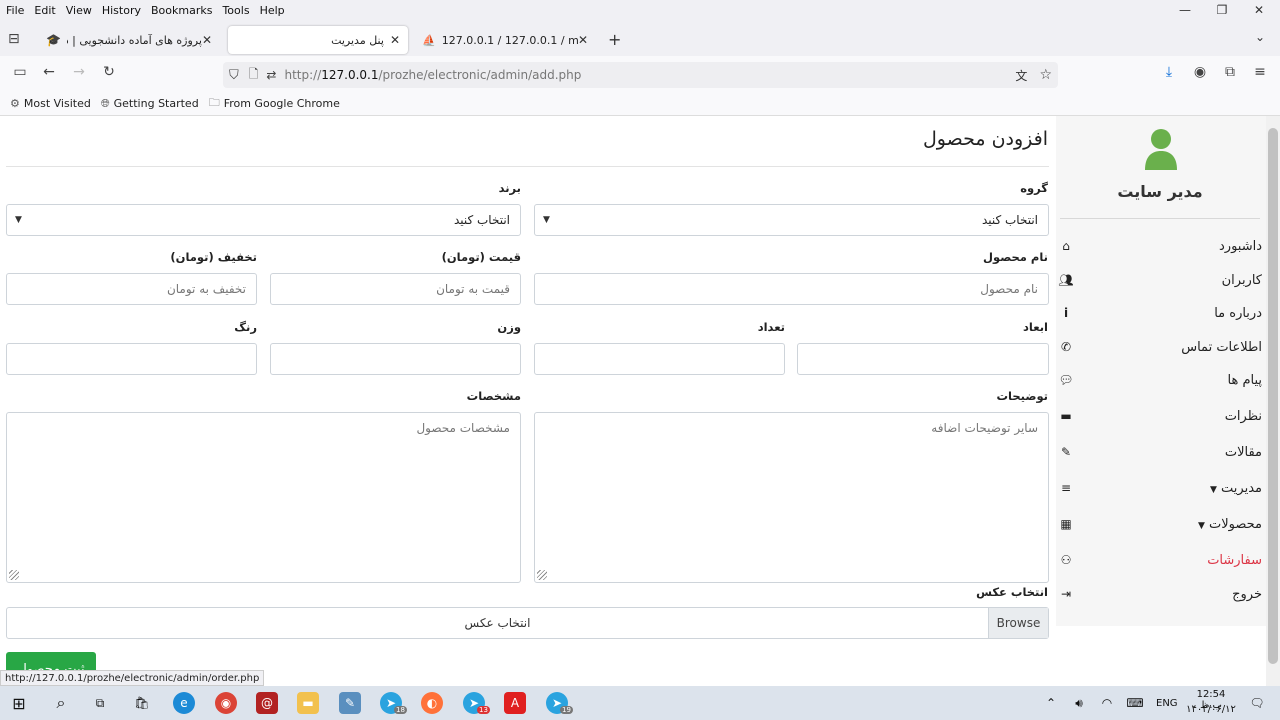 This screenshot has height=720, width=1280. Describe the element at coordinates (395, 359) in the screenshot. I see `weight-input` at that location.